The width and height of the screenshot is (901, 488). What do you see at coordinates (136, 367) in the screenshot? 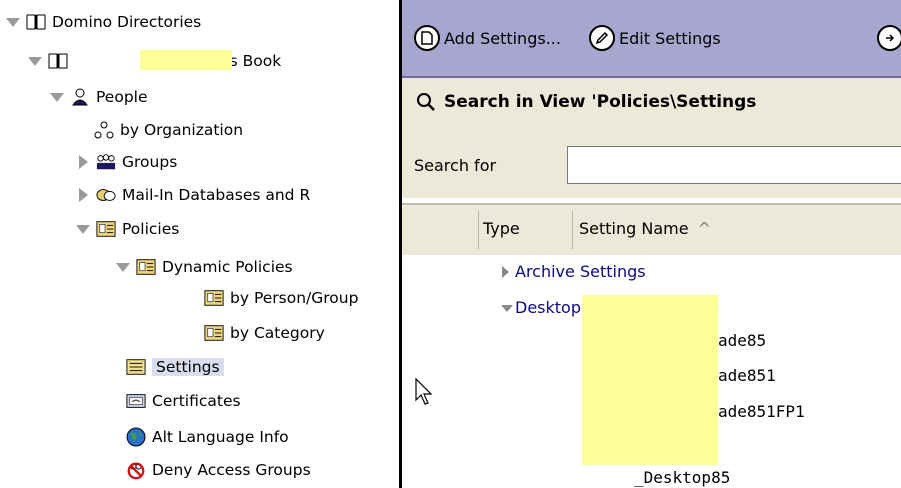
I see `settings-icon` at bounding box center [136, 367].